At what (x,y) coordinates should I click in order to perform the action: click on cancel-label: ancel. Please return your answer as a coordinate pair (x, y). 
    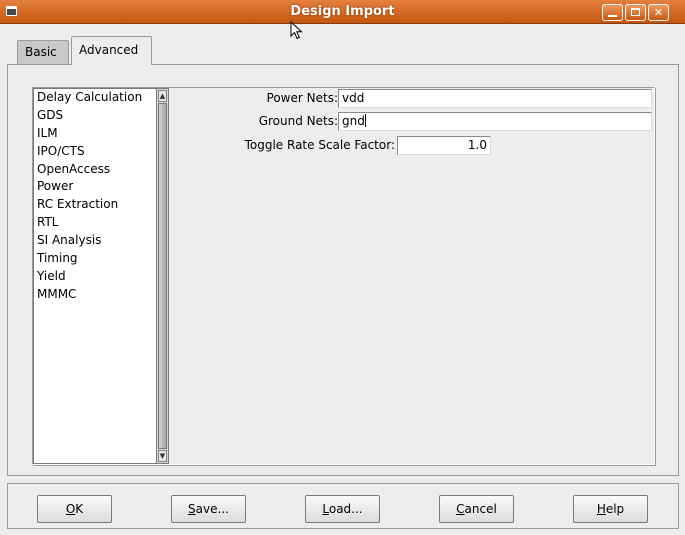
    Looking at the image, I should click on (480, 509).